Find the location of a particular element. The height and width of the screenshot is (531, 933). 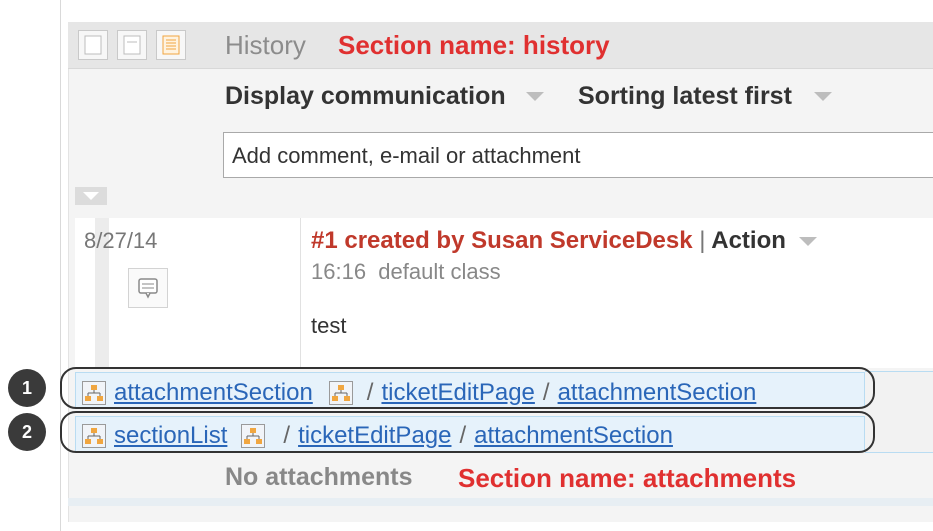

section-rows-strip is located at coordinates (899, 412).